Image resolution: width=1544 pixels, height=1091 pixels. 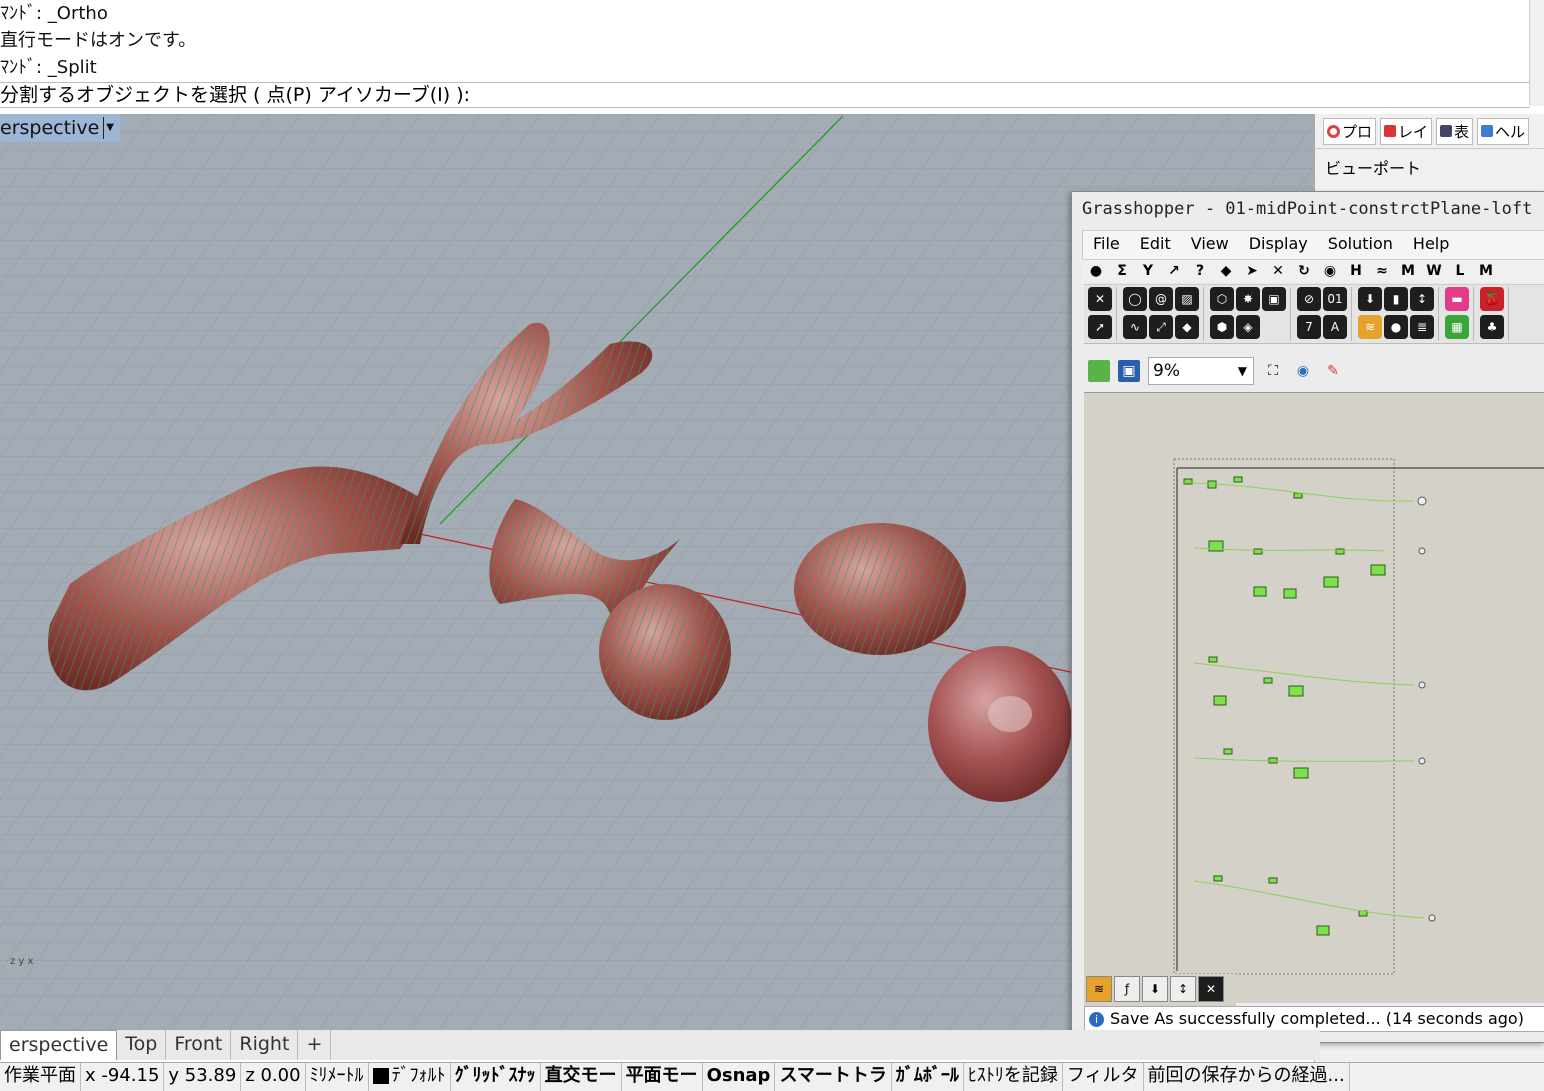 I want to click on tab-l: L, so click(x=1460, y=271).